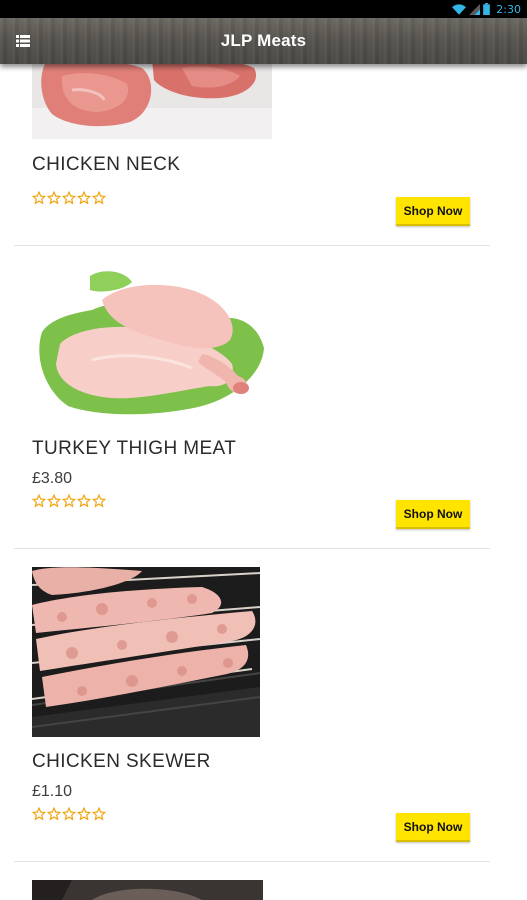  I want to click on cellular-signal-icon, so click(475, 9).